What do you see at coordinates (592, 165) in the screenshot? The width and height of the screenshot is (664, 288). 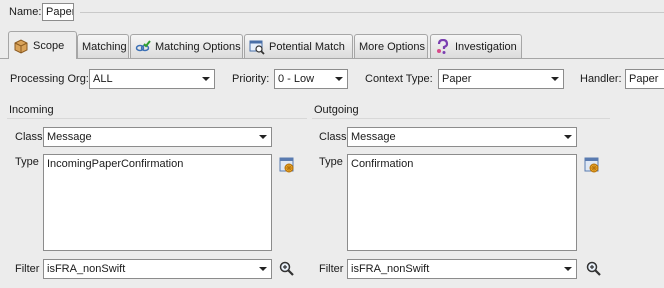 I see `outgoing-type-picker-icon` at bounding box center [592, 165].